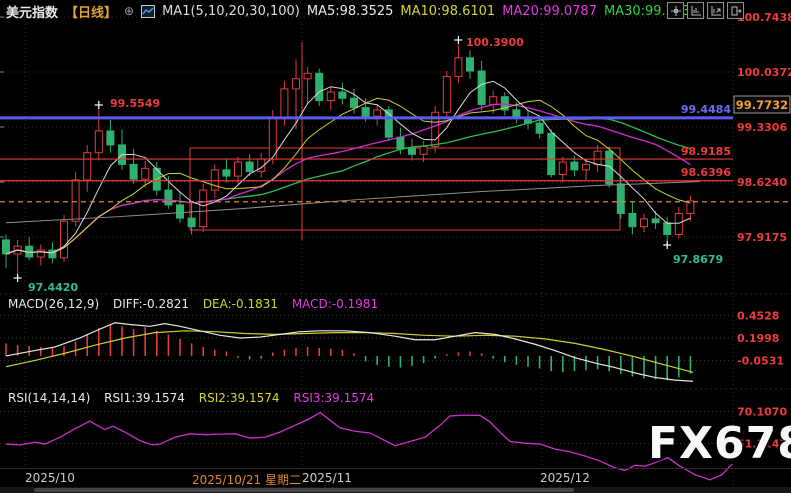  I want to click on y-axis-label: 98.6240, so click(762, 182).